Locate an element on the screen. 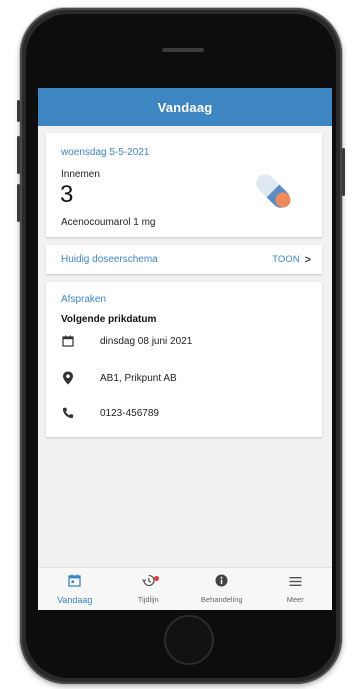  appointment-phone: 0123-456789 is located at coordinates (129, 413).